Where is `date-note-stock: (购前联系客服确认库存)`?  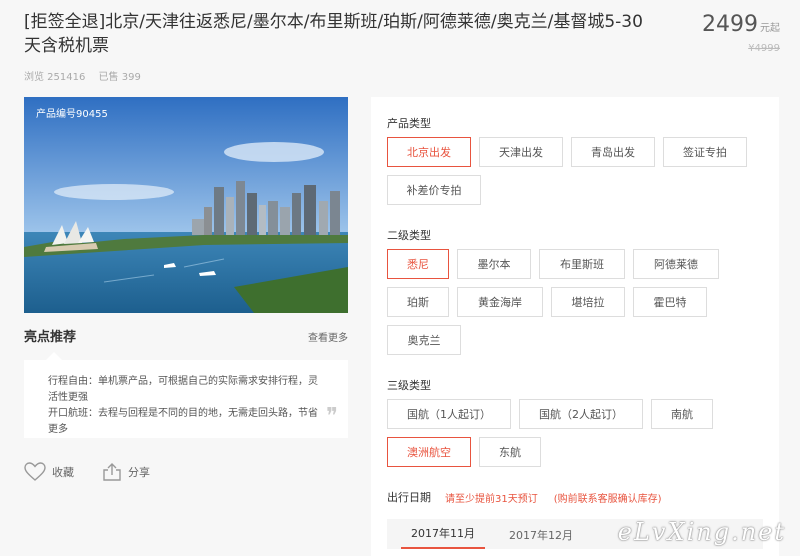 date-note-stock: (购前联系客服确认库存) is located at coordinates (607, 499).